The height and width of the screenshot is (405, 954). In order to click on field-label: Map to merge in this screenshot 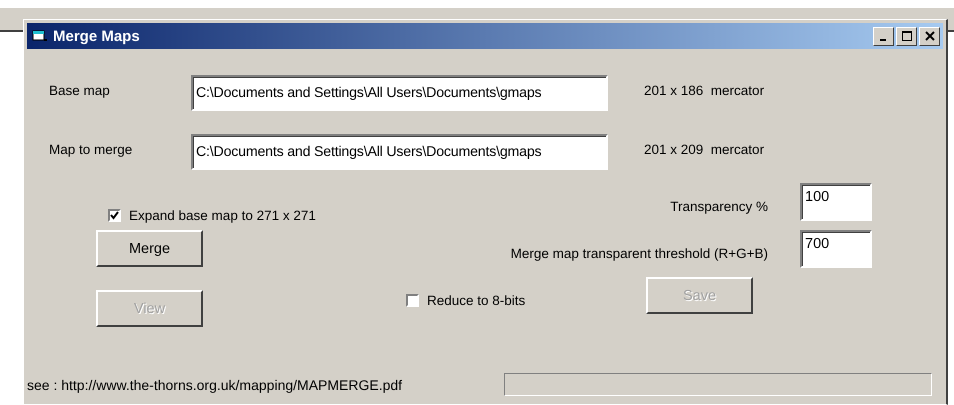, I will do `click(91, 149)`.